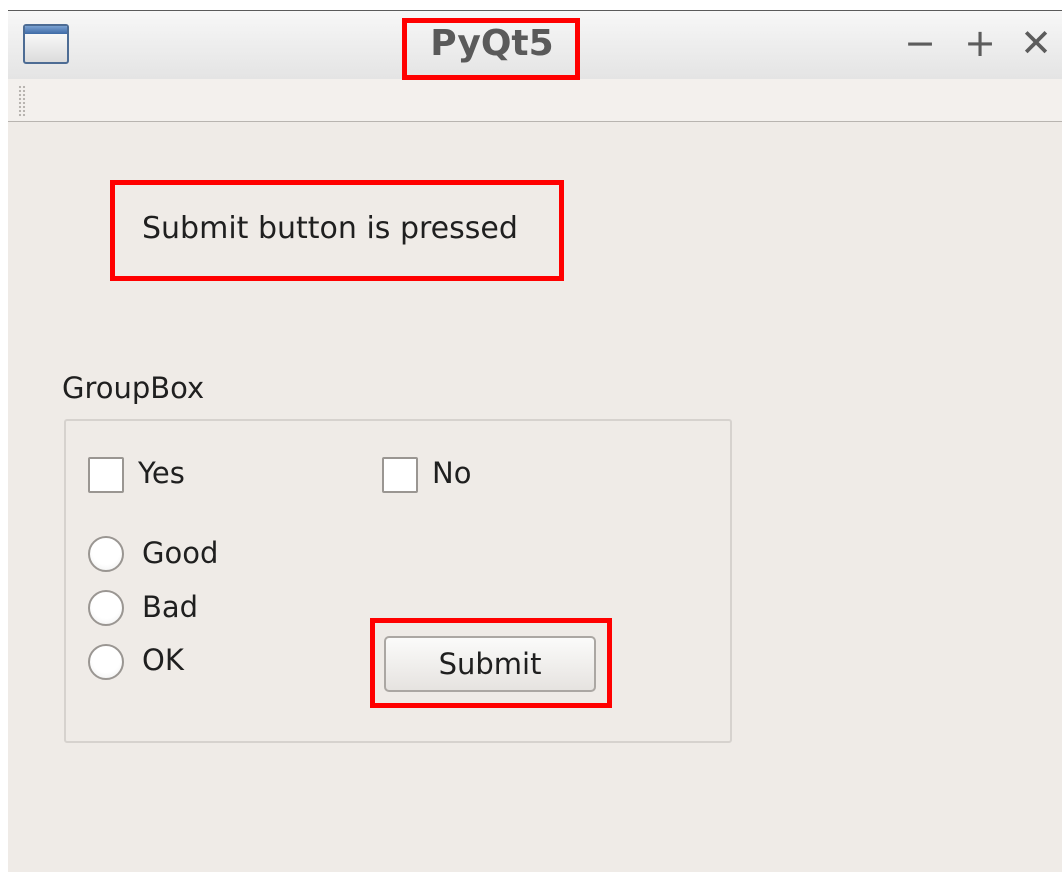 This screenshot has width=1062, height=872. Describe the element at coordinates (490, 664) in the screenshot. I see `submit-button: Submit` at that location.